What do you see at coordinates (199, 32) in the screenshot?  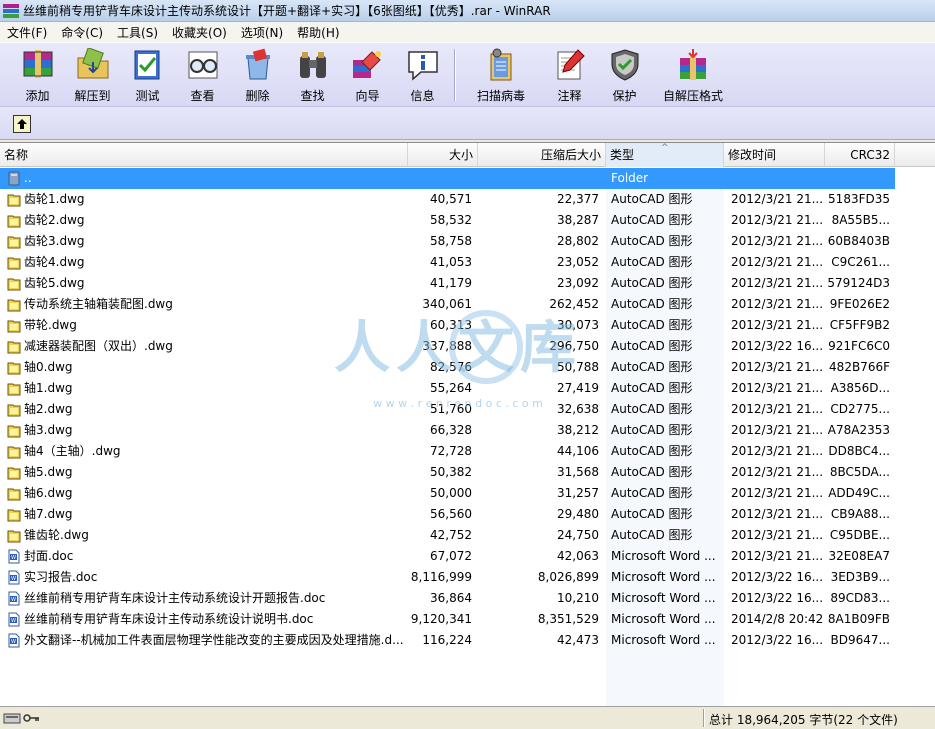 I see `menu-favorites: 收藏夹(O)` at bounding box center [199, 32].